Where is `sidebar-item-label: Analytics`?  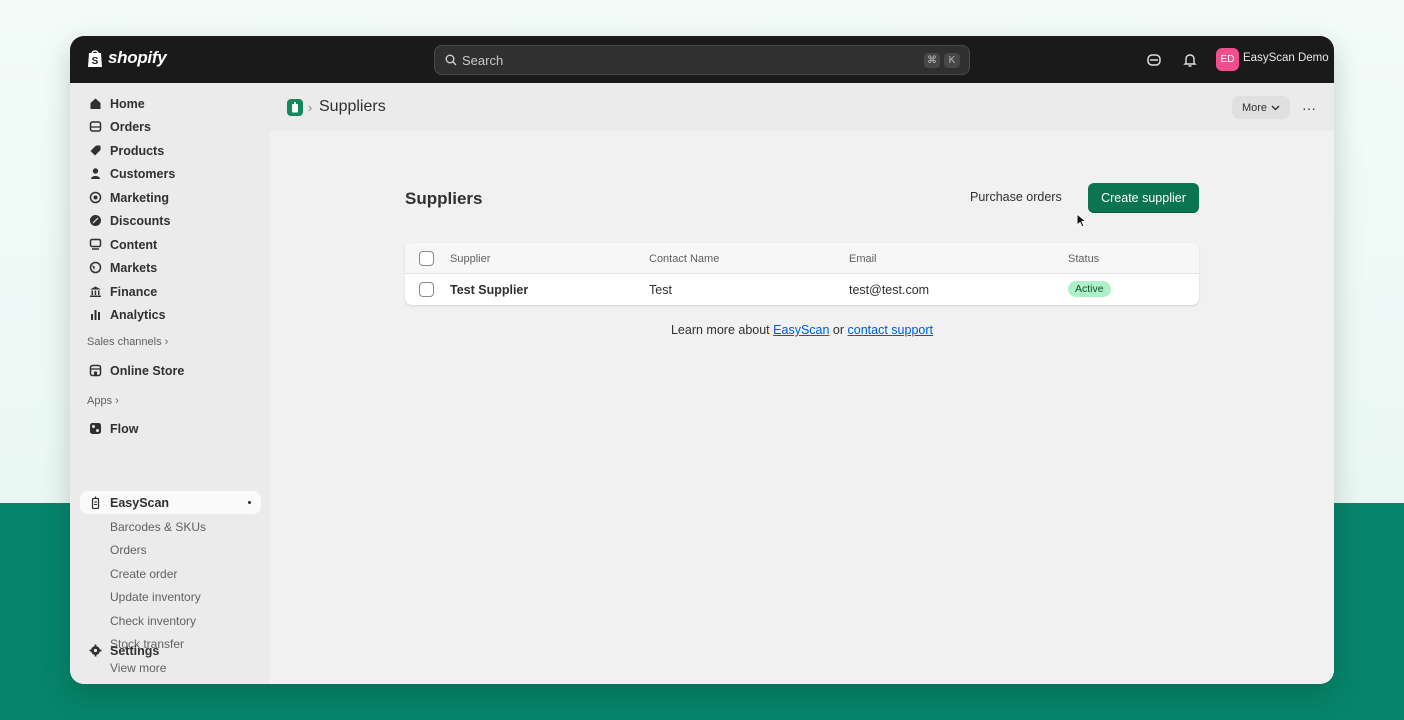 sidebar-item-label: Analytics is located at coordinates (138, 314).